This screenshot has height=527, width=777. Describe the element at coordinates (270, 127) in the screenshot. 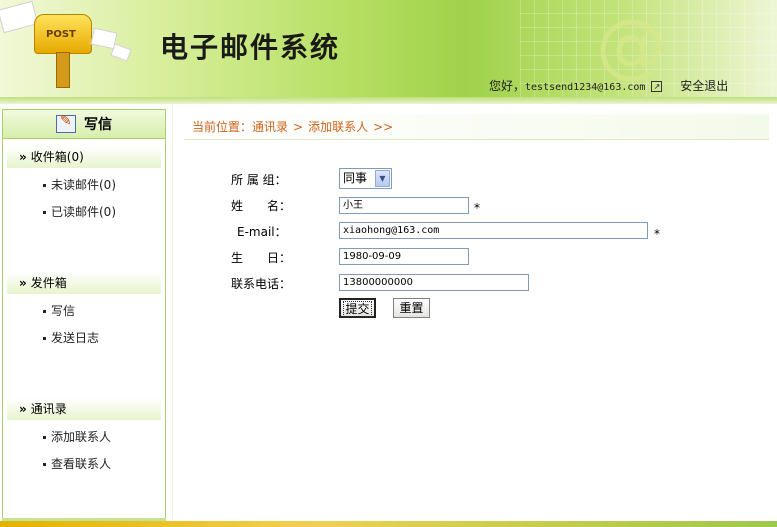

I see `breadcrumb-contacts: 通讯录` at that location.